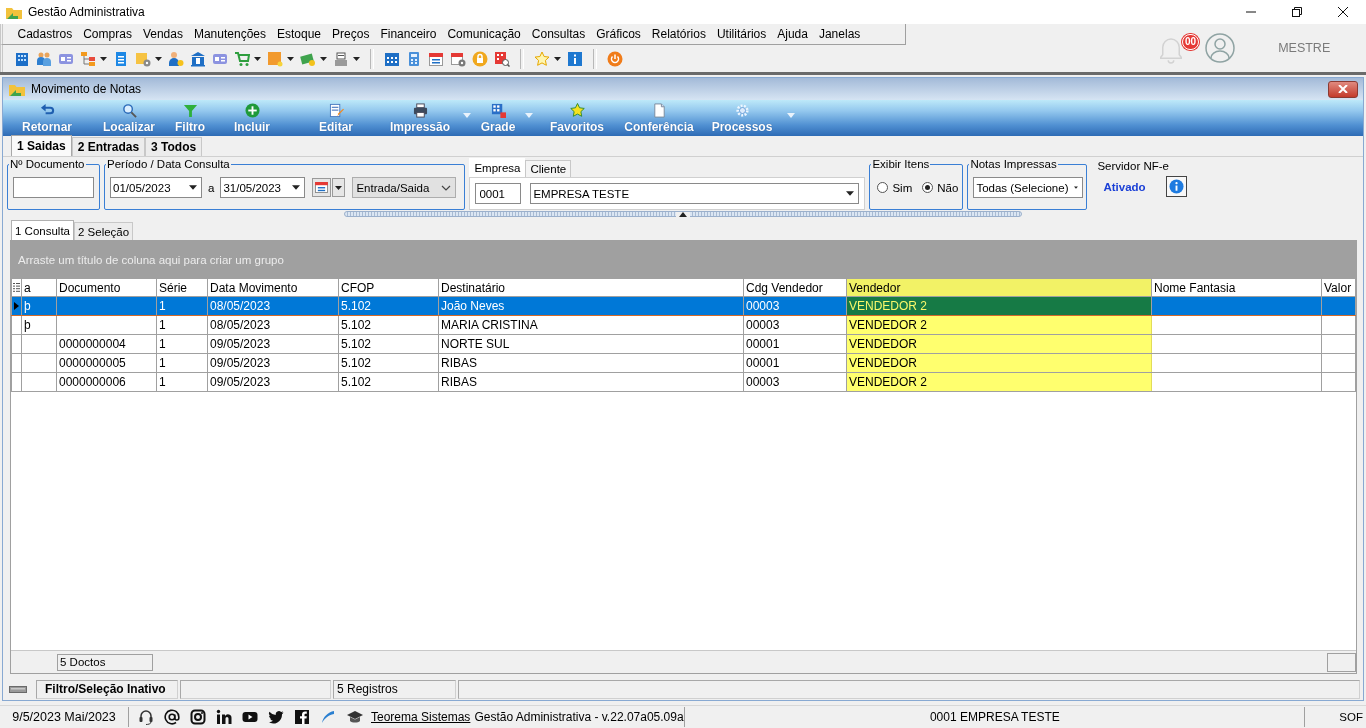 This screenshot has height=728, width=1366. What do you see at coordinates (795, 287) in the screenshot?
I see `column-header: Cdg Vendedor` at bounding box center [795, 287].